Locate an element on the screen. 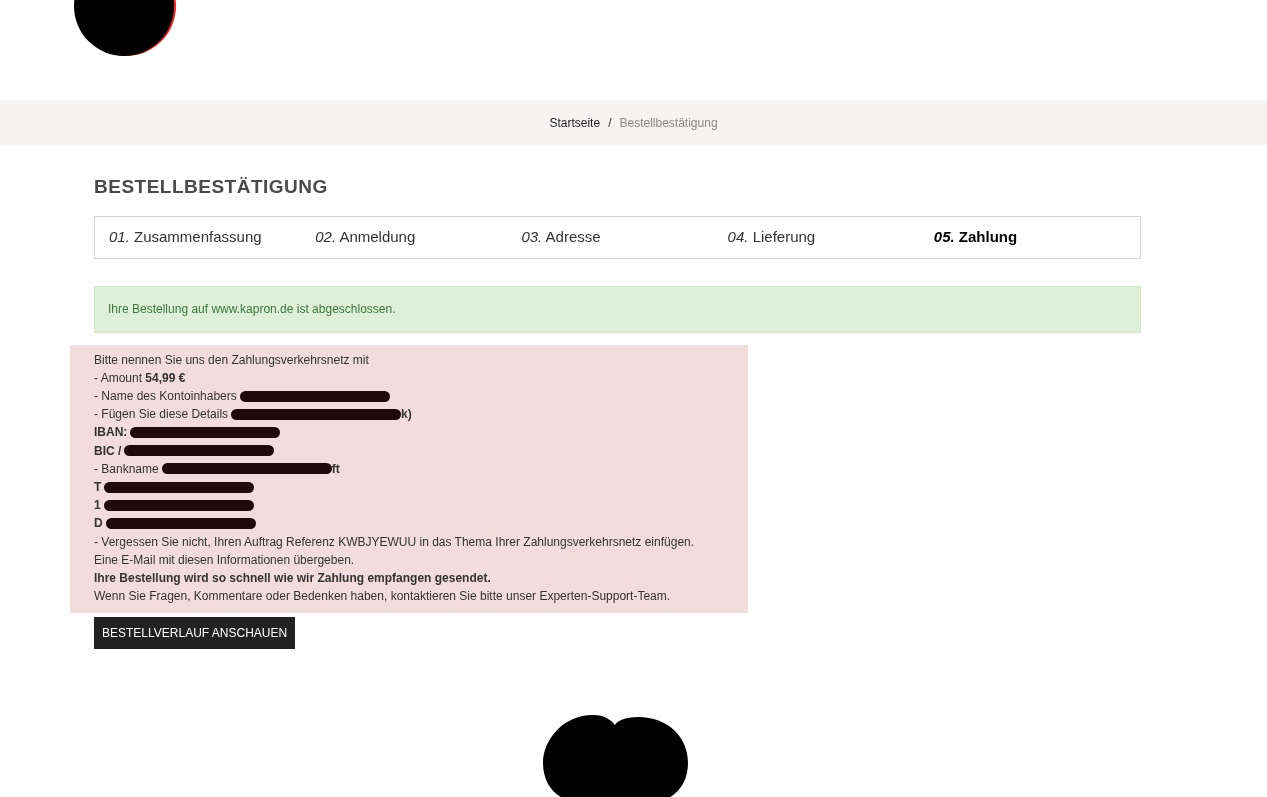  breadcrumb-link: Startseite is located at coordinates (575, 122).